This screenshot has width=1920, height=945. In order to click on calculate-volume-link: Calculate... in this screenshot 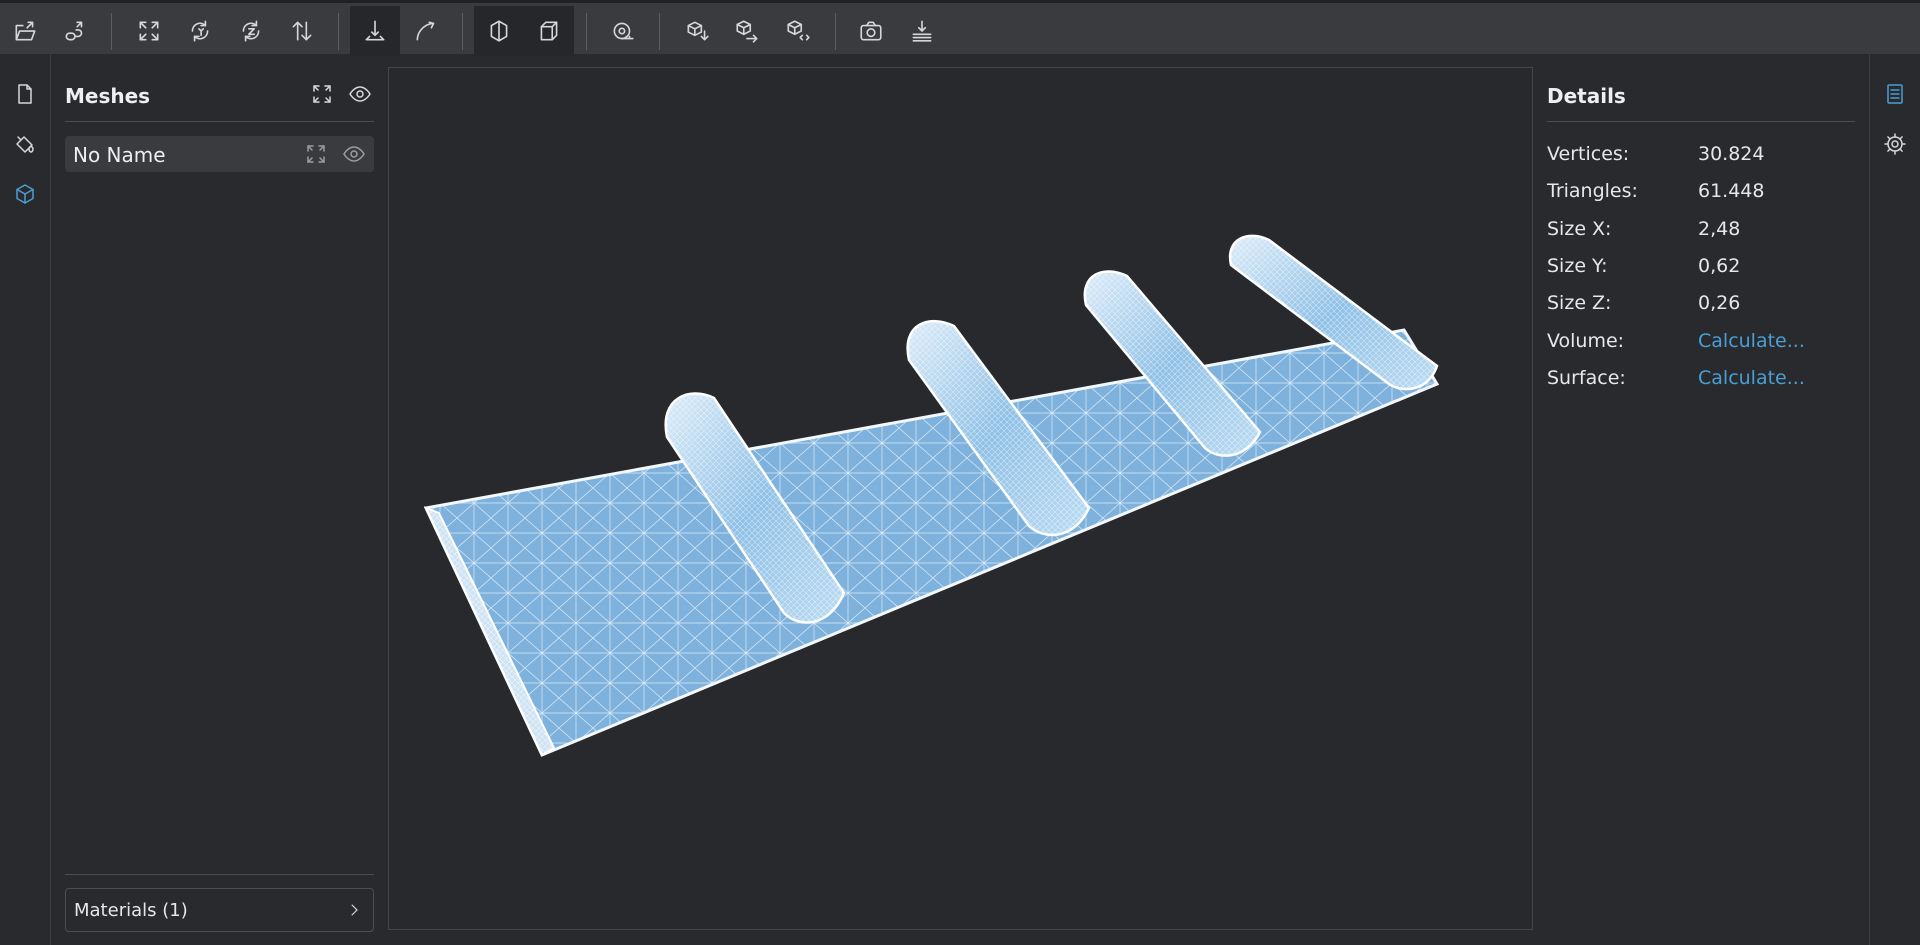, I will do `click(1751, 341)`.